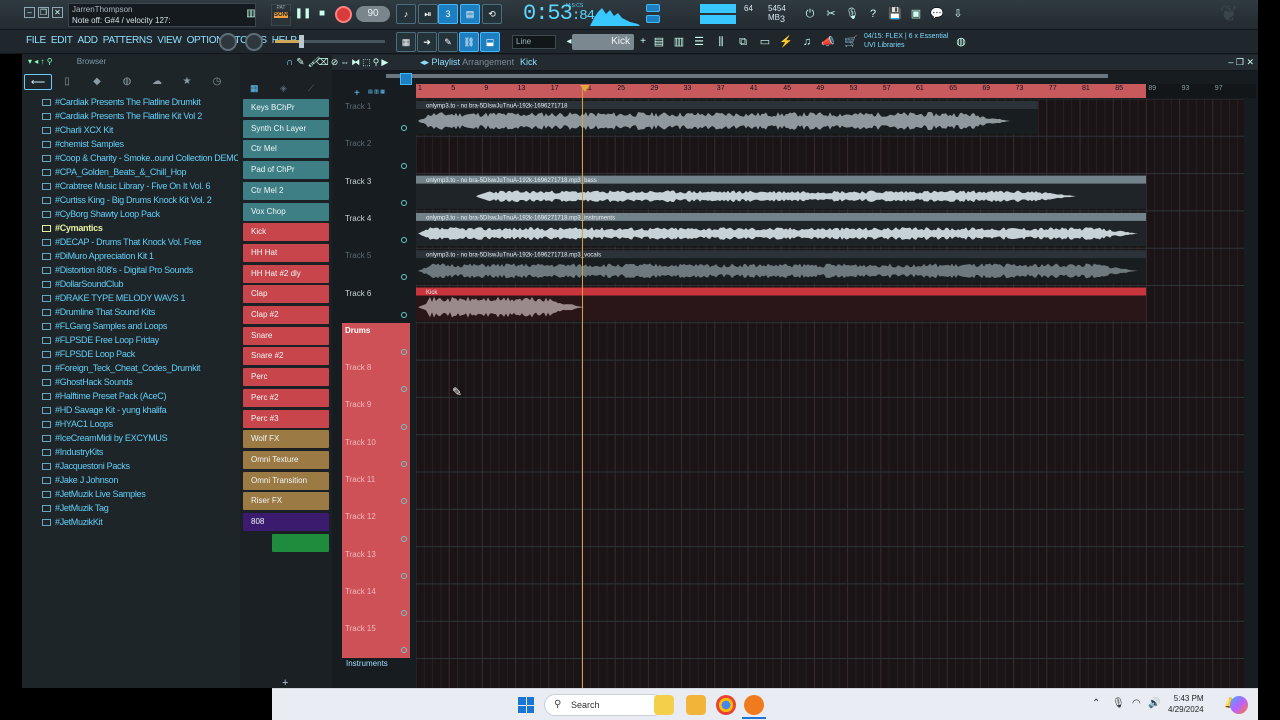 This screenshot has height=720, width=1280. Describe the element at coordinates (140, 382) in the screenshot. I see `browser-folder-item: #GhostHack Sounds` at that location.